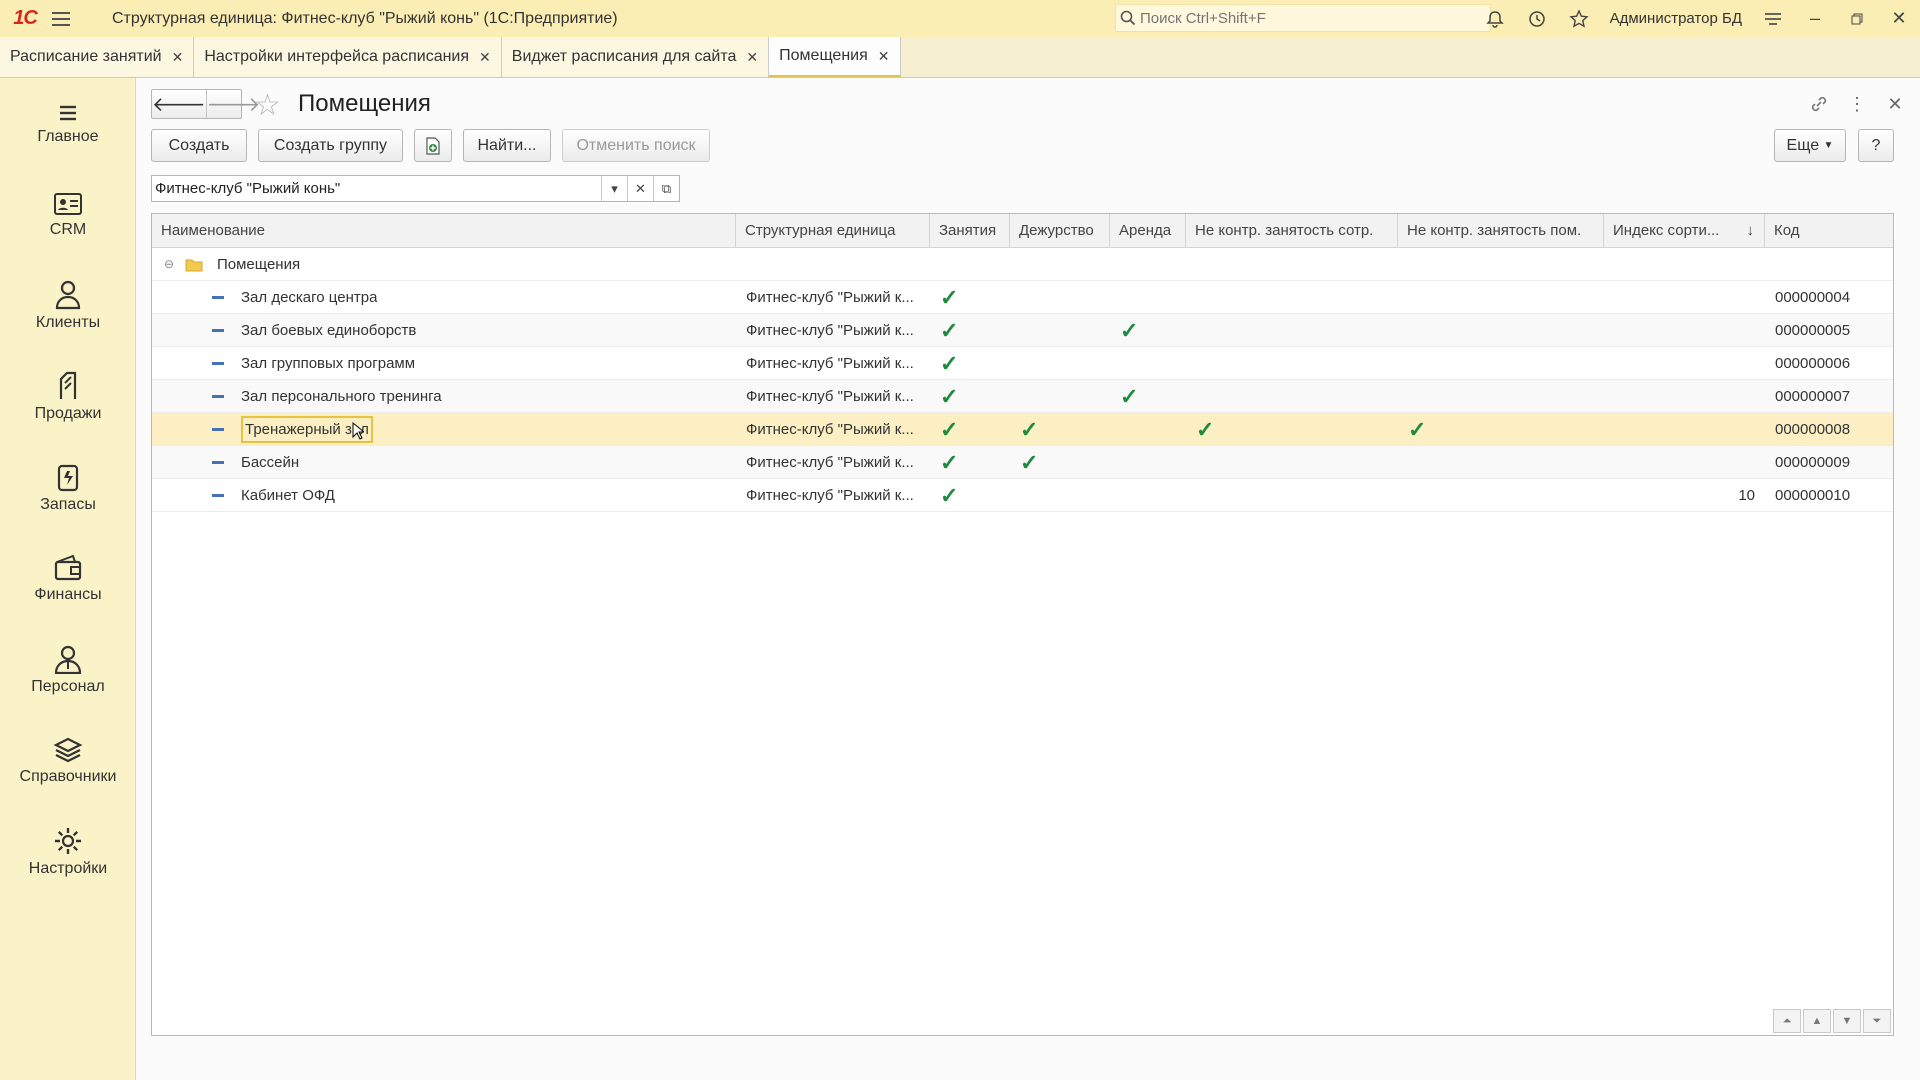  I want to click on scroll-to-top-icon: ⏶, so click(1787, 1021).